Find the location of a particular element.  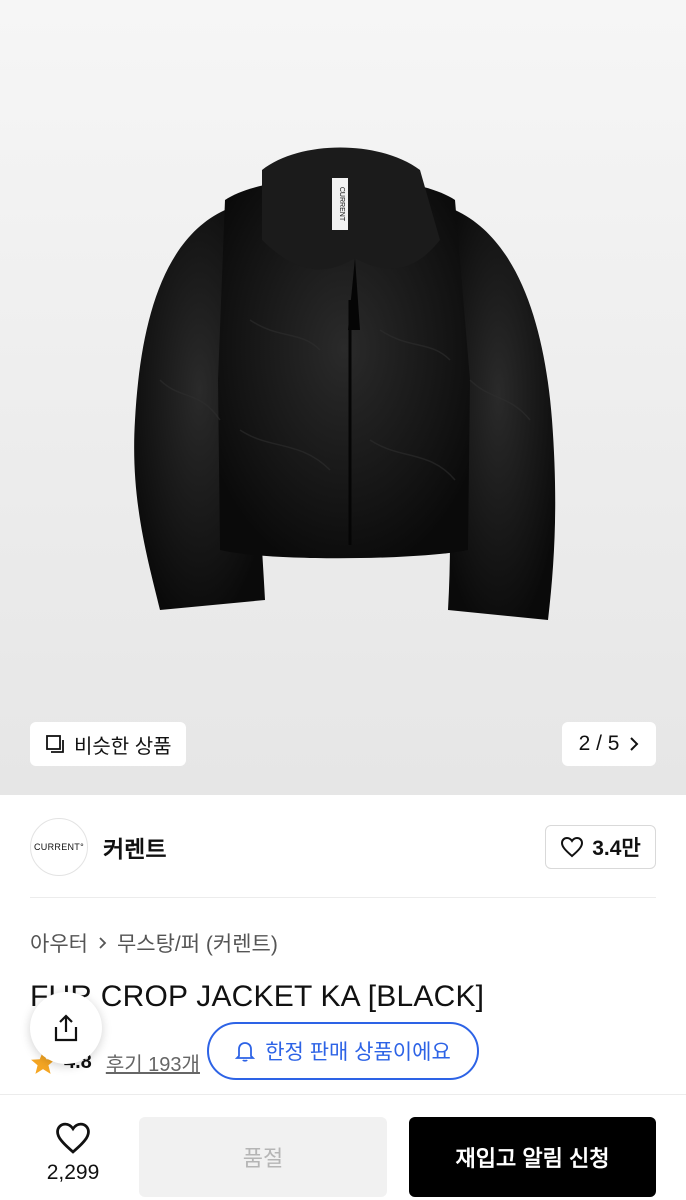

breadcrumb-item-category: 무스탕/퍼 (커렌트) is located at coordinates (197, 943).